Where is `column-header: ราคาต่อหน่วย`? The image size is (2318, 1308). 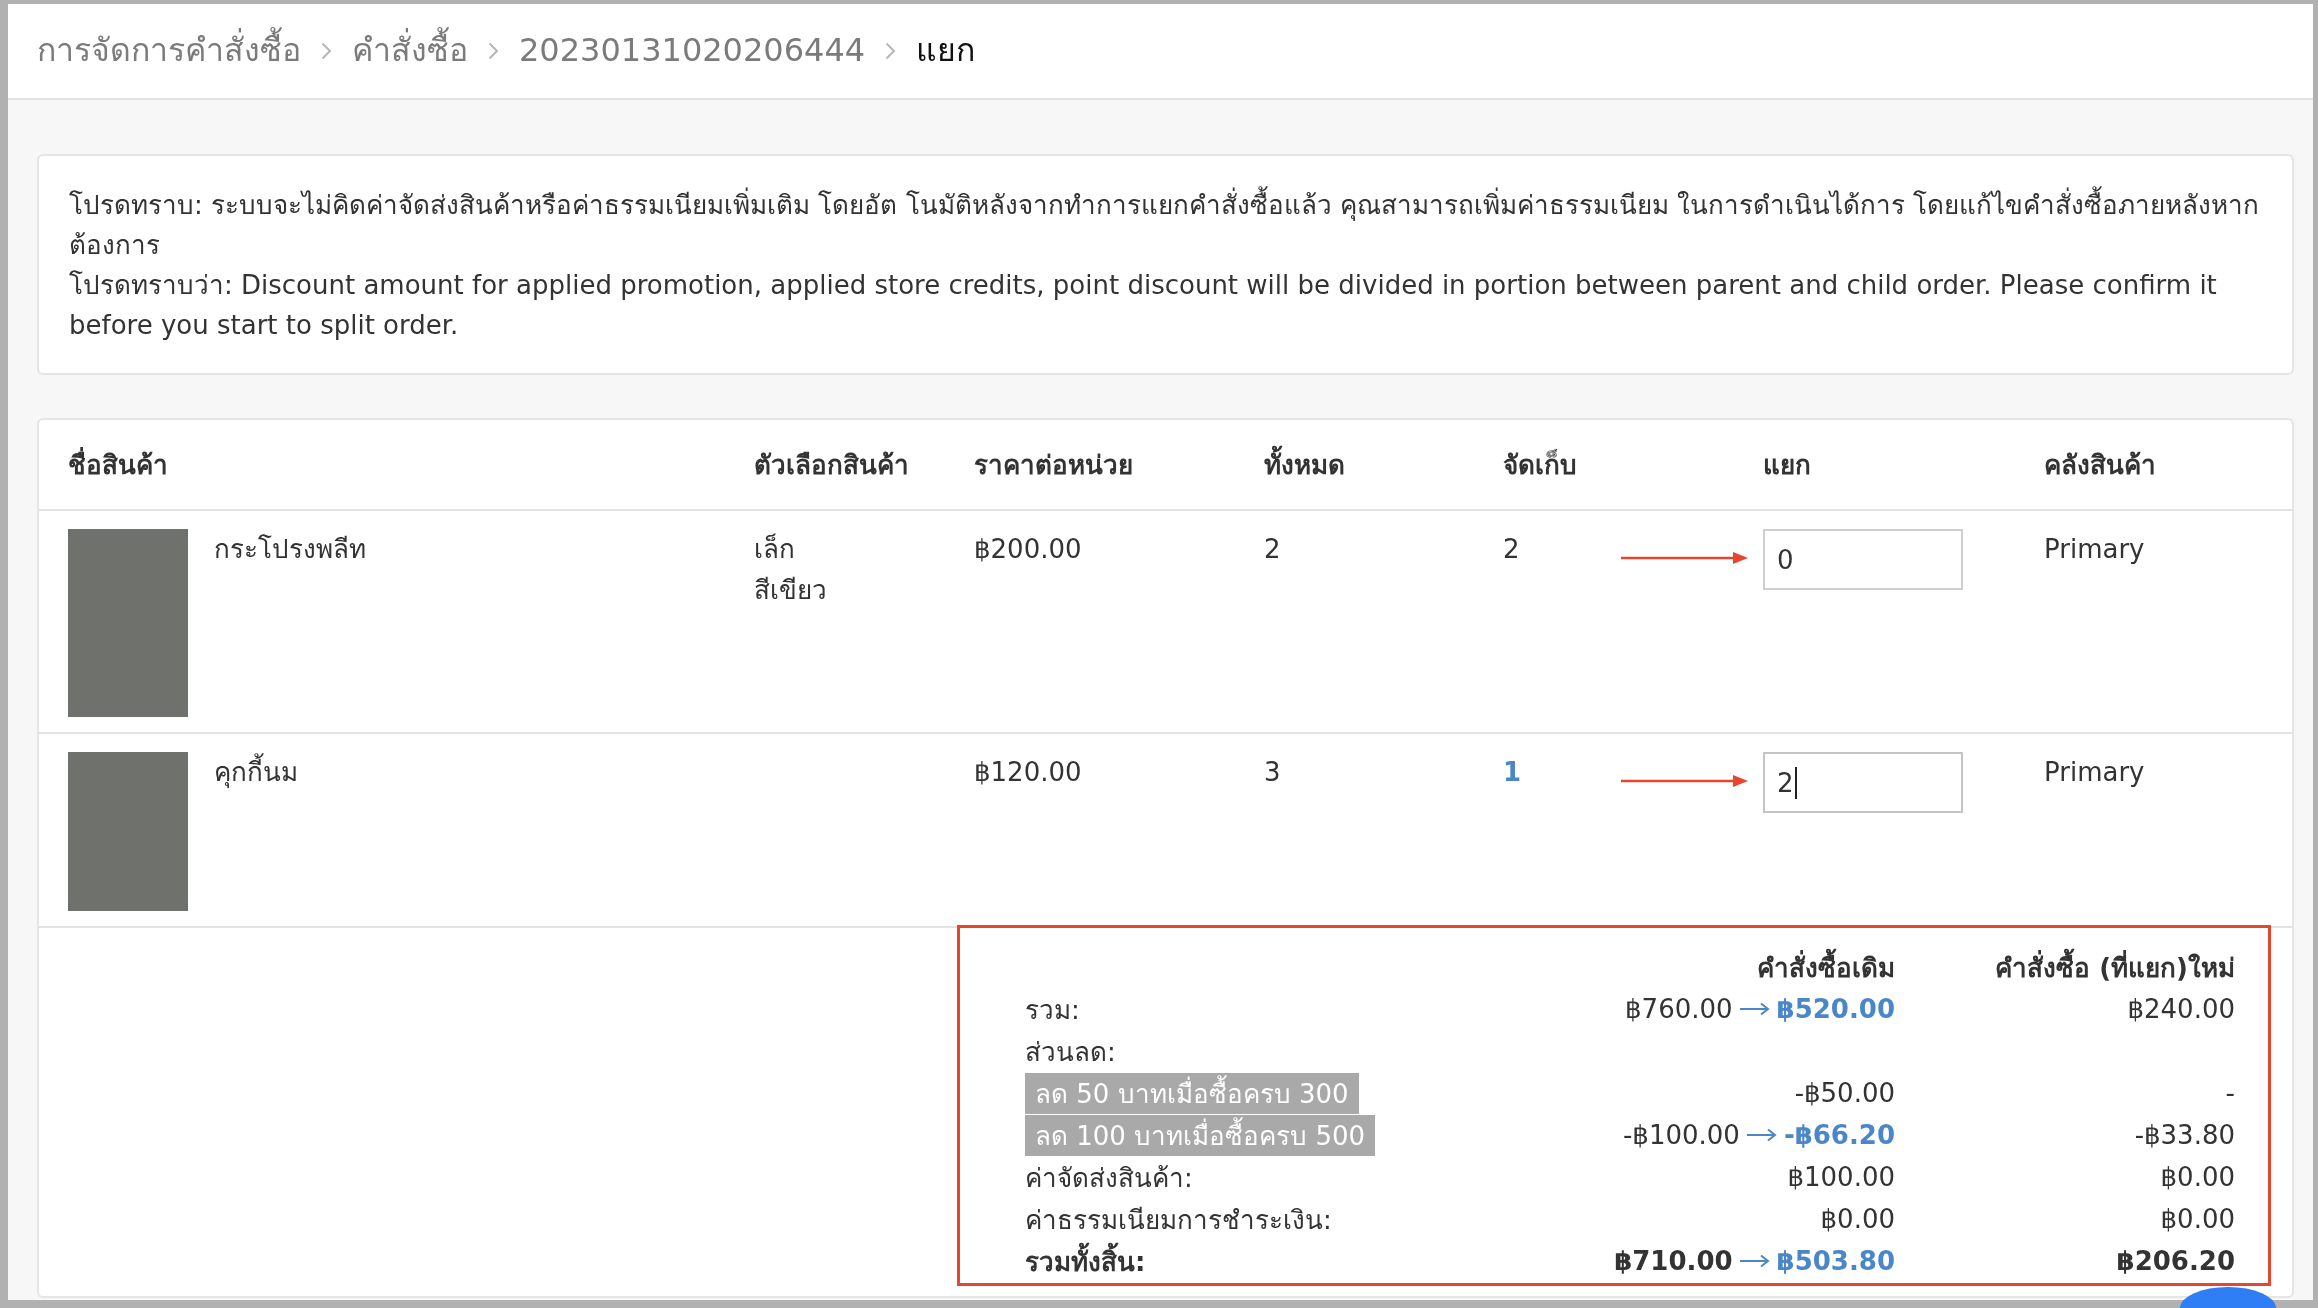 column-header: ราคาต่อหน่วย is located at coordinates (1054, 465).